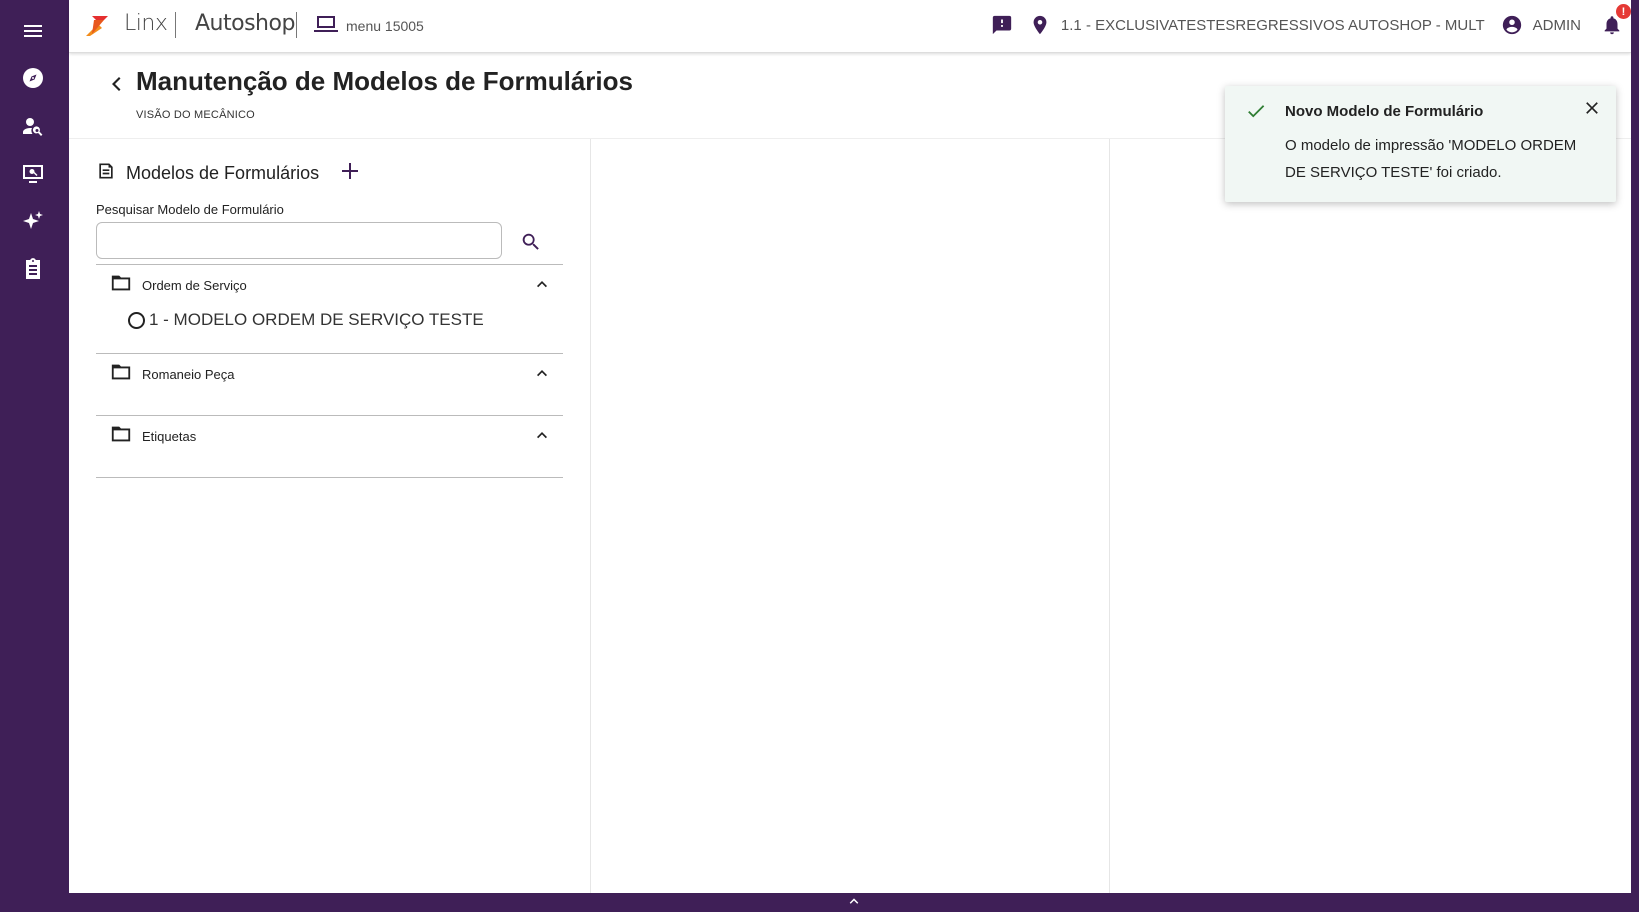 This screenshot has width=1639, height=912. Describe the element at coordinates (1557, 25) in the screenshot. I see `user-name: ADMIN` at that location.